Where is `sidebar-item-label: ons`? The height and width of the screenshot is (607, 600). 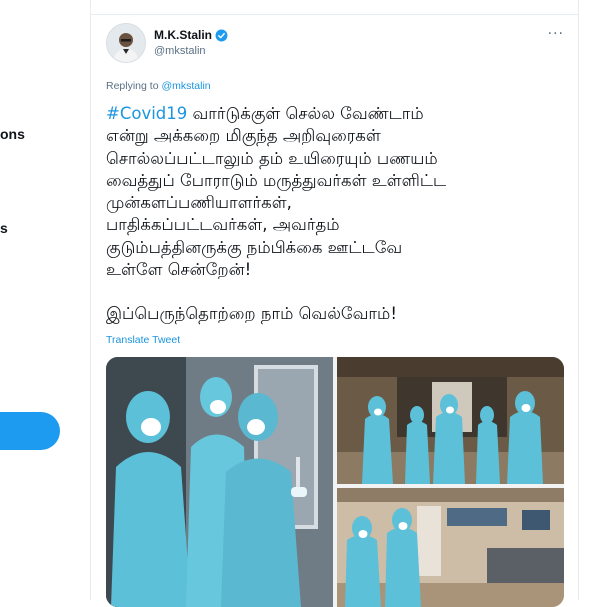 sidebar-item-label: ons is located at coordinates (12, 134).